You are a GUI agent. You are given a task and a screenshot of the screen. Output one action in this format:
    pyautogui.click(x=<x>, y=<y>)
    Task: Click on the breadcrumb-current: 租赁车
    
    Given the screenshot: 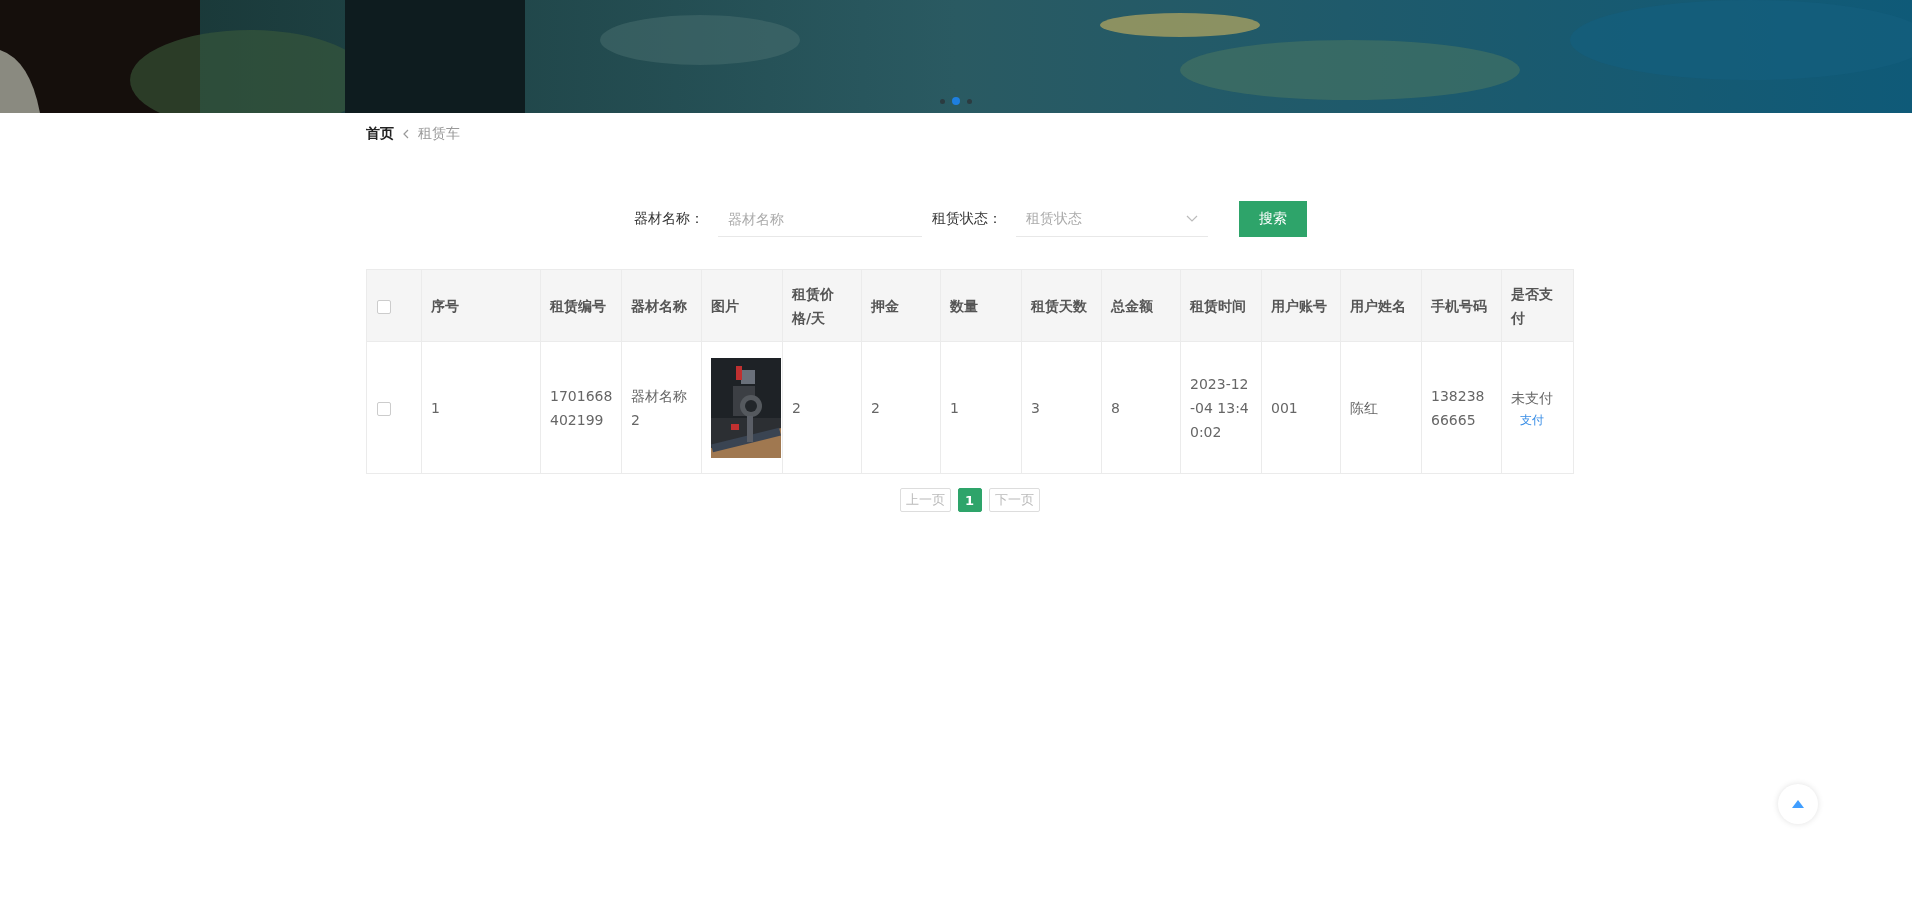 What is the action you would take?
    pyautogui.click(x=439, y=134)
    